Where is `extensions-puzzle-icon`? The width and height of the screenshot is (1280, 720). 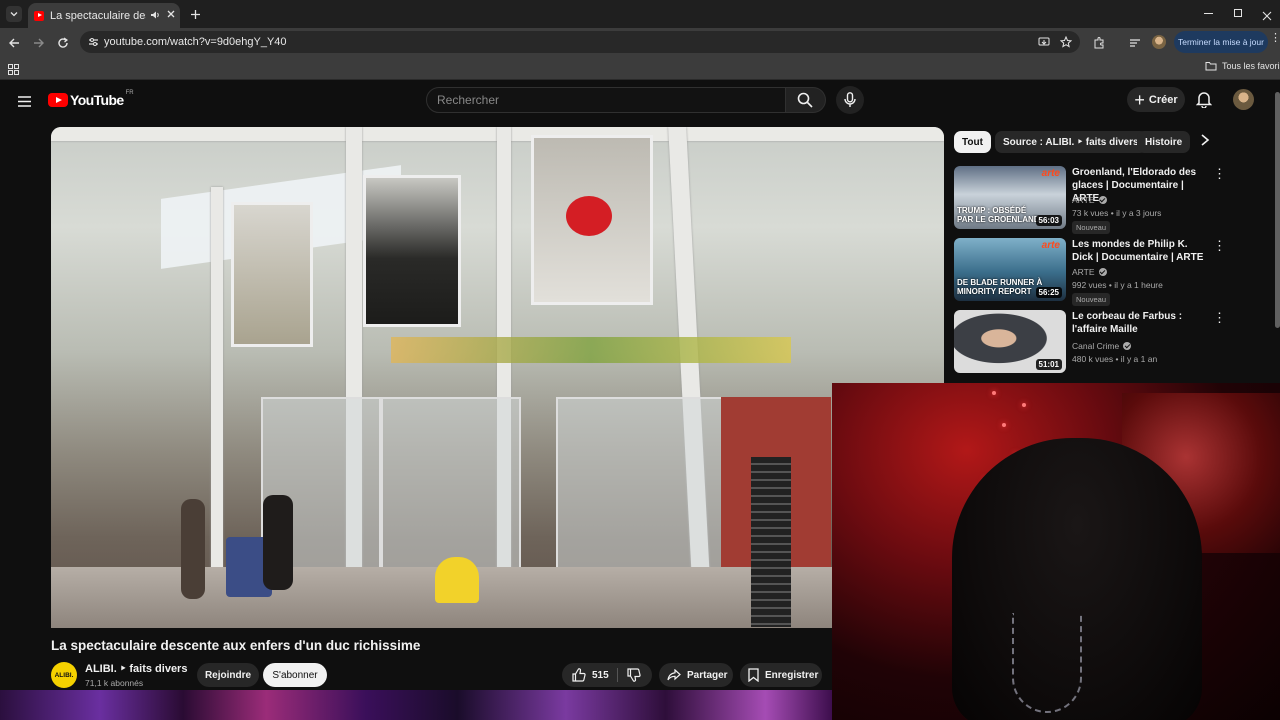 extensions-puzzle-icon is located at coordinates (1099, 45).